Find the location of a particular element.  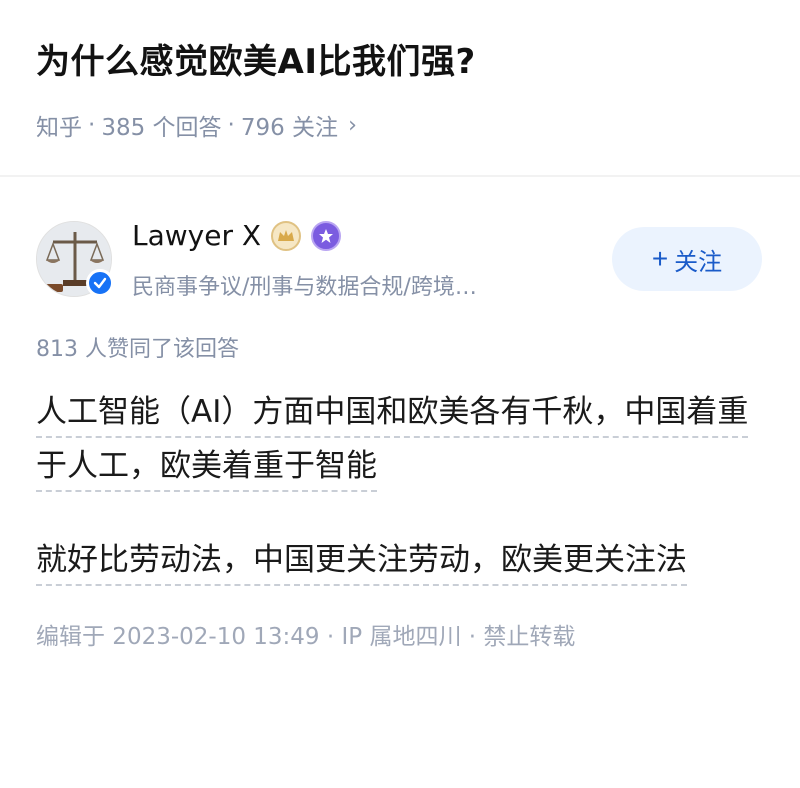

plus-icon: + is located at coordinates (660, 258).